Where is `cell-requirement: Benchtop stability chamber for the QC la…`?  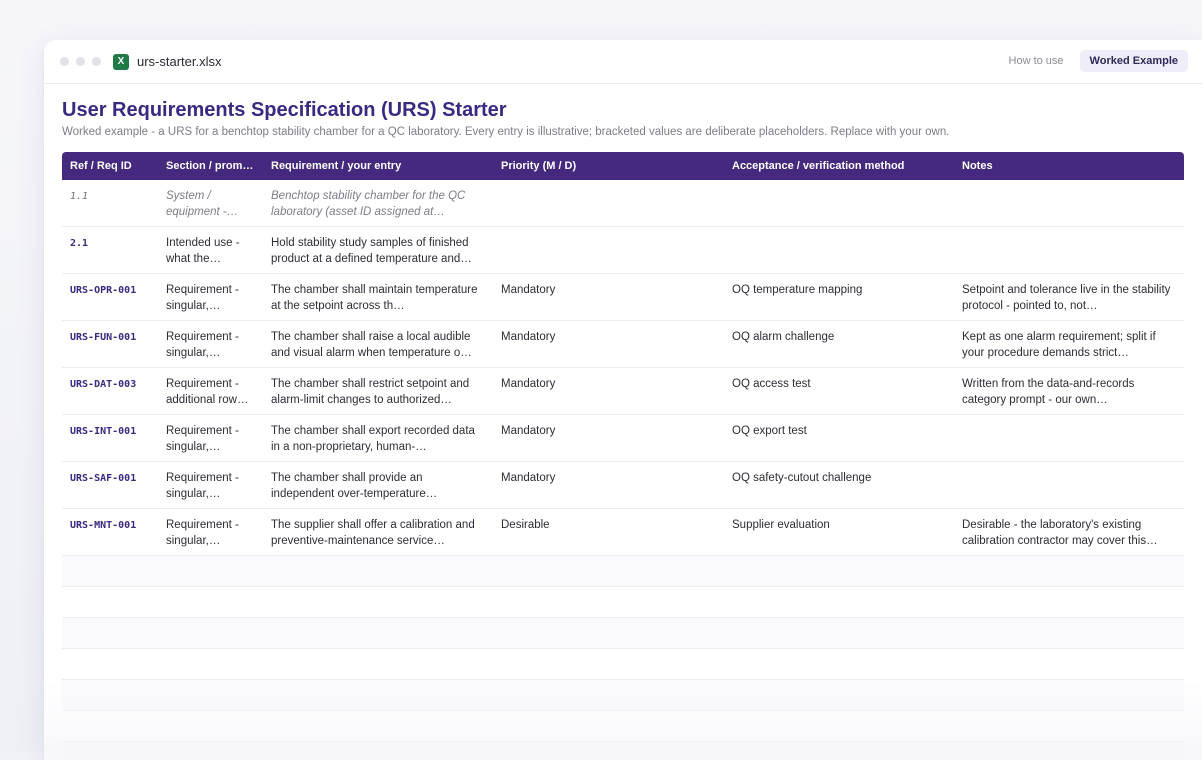
cell-requirement: Benchtop stability chamber for the QC la… is located at coordinates (378, 203).